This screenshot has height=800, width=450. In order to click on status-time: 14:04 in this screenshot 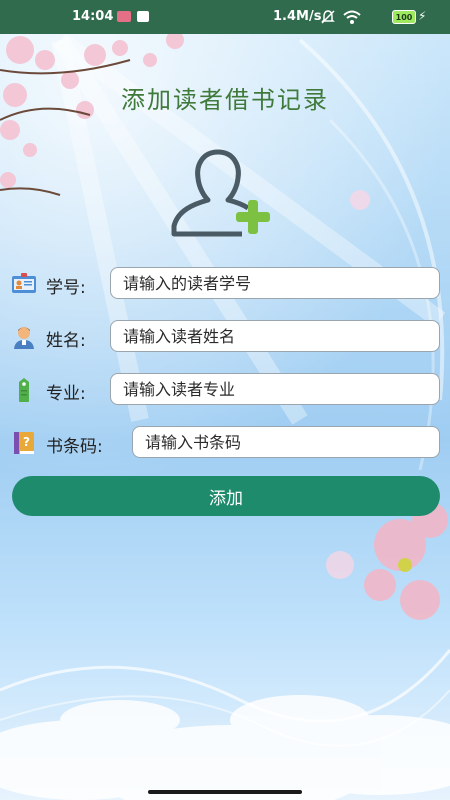, I will do `click(93, 16)`.